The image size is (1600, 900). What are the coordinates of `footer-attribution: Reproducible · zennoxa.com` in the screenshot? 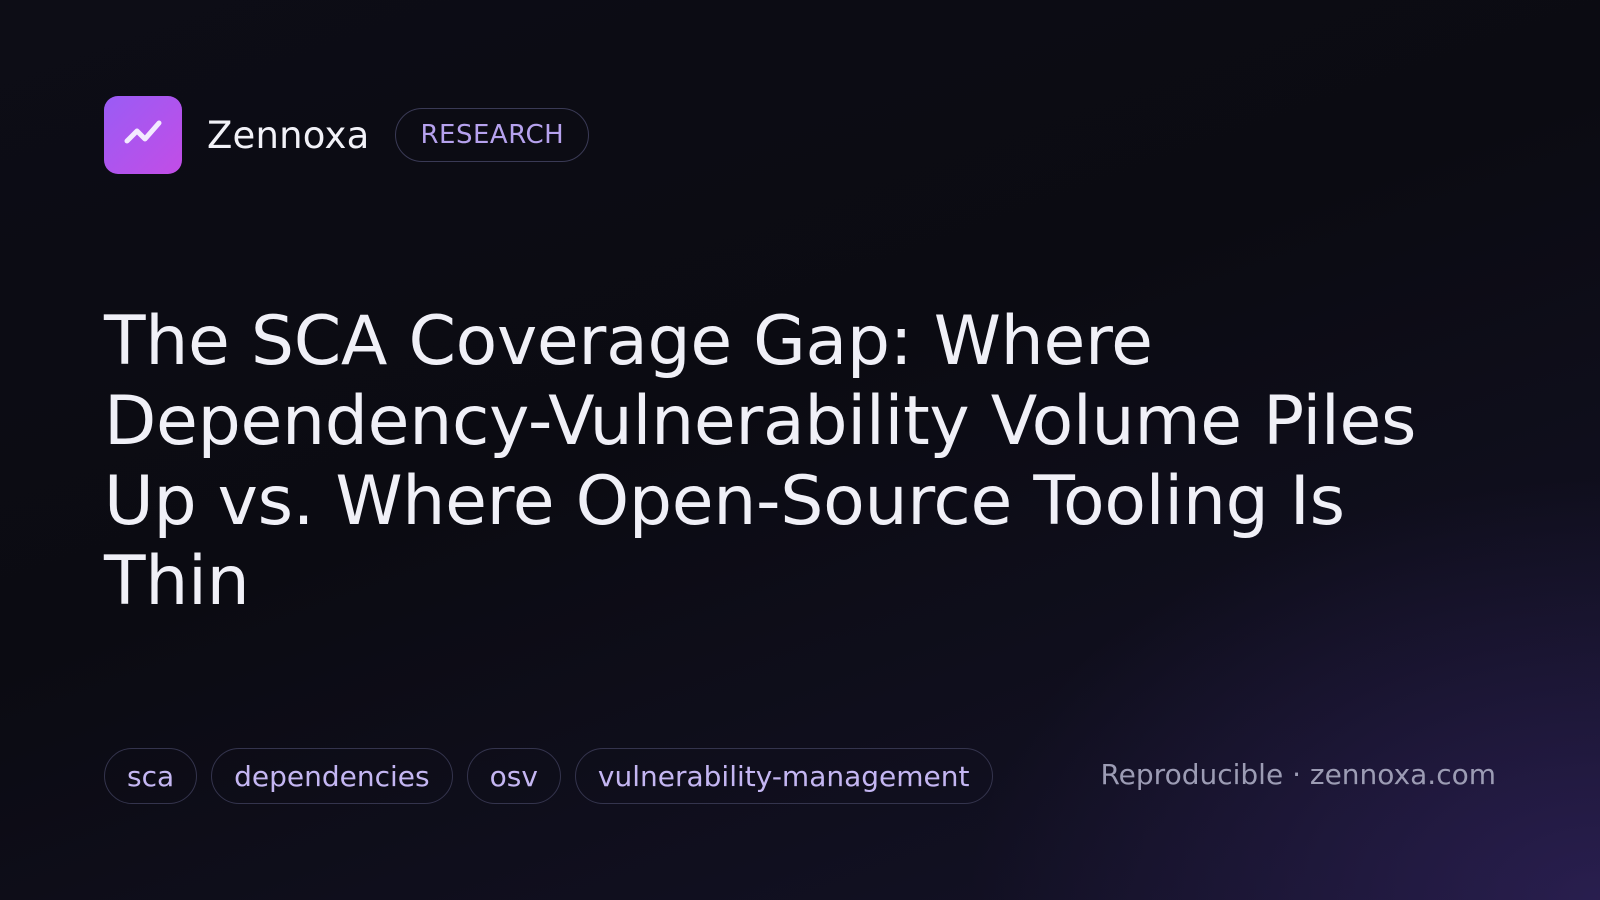 It's located at (1298, 774).